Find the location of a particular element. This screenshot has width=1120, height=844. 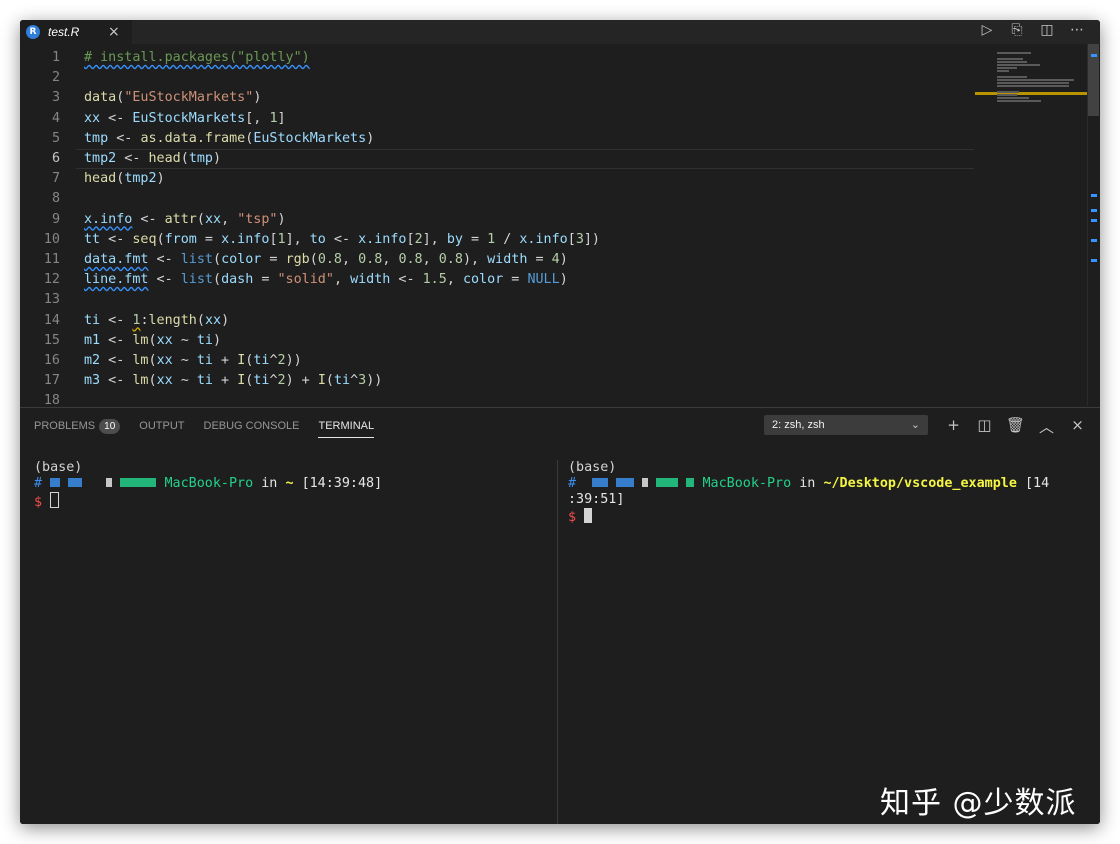

code-line: 2 is located at coordinates (495, 78).